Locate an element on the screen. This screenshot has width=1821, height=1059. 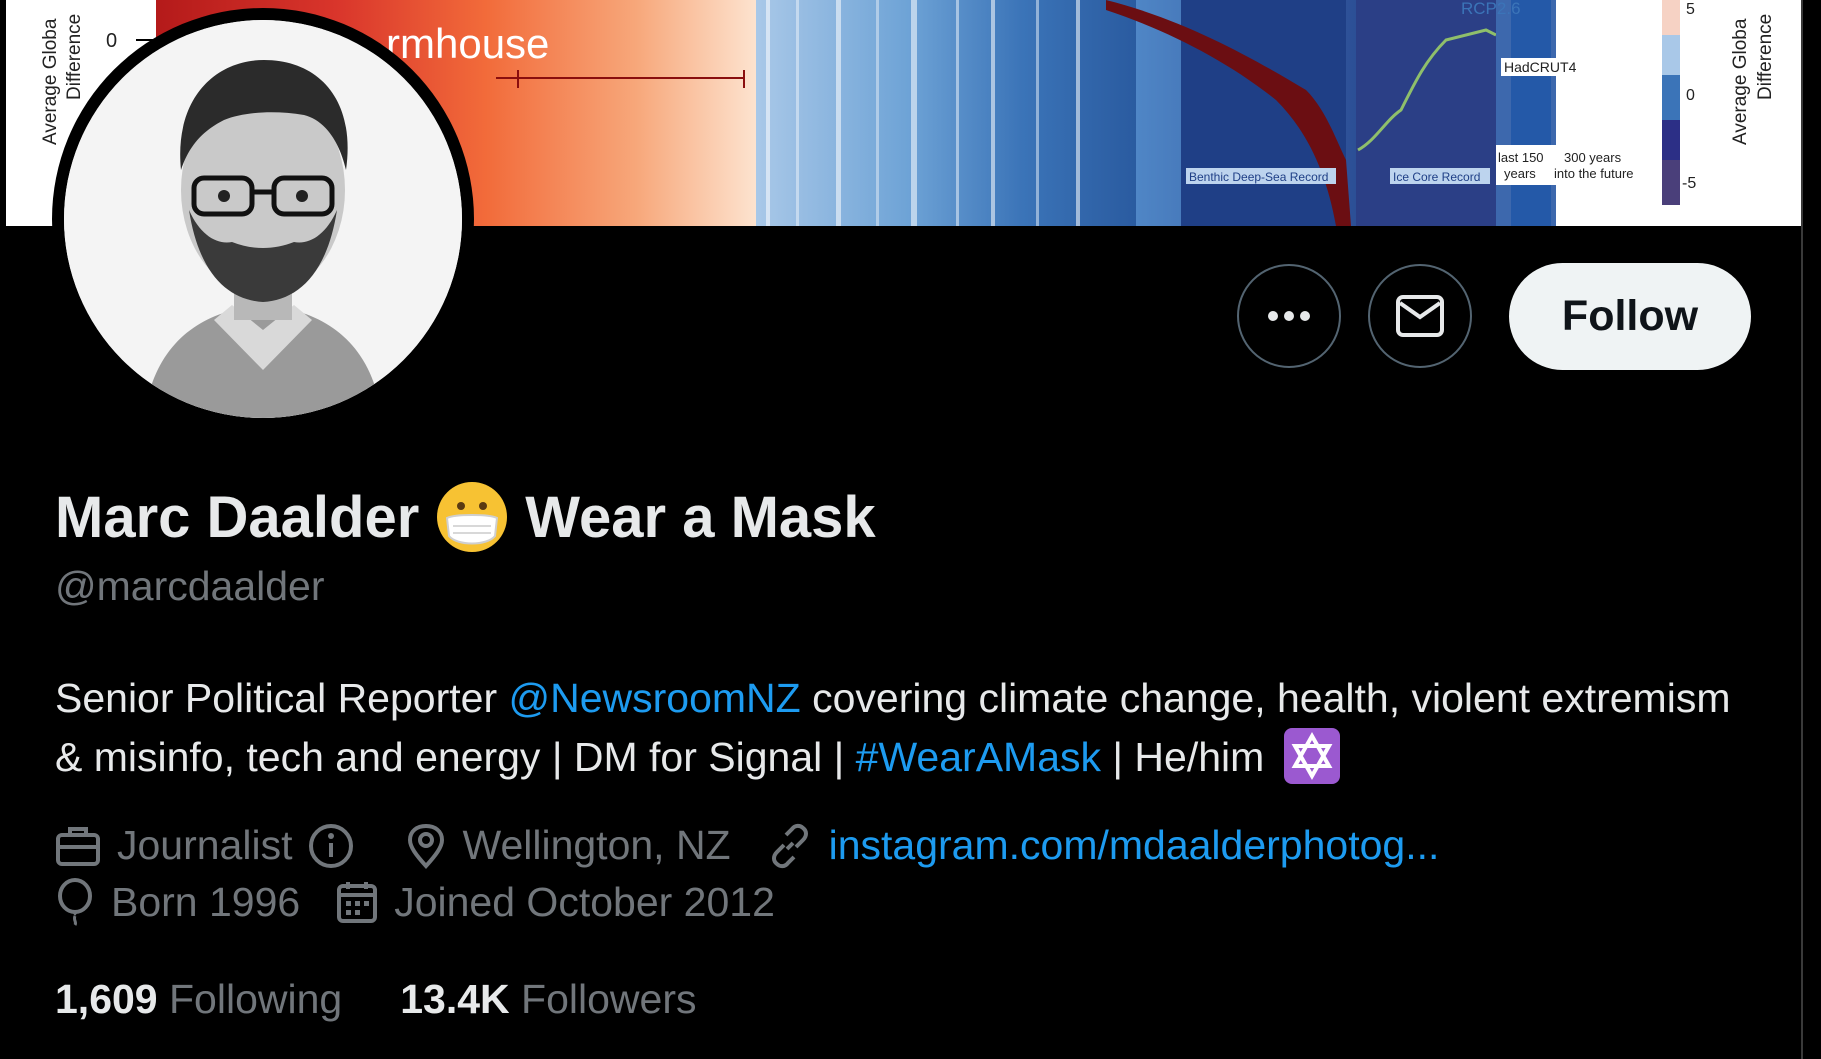
mask-face-emoji-icon is located at coordinates (472, 517).